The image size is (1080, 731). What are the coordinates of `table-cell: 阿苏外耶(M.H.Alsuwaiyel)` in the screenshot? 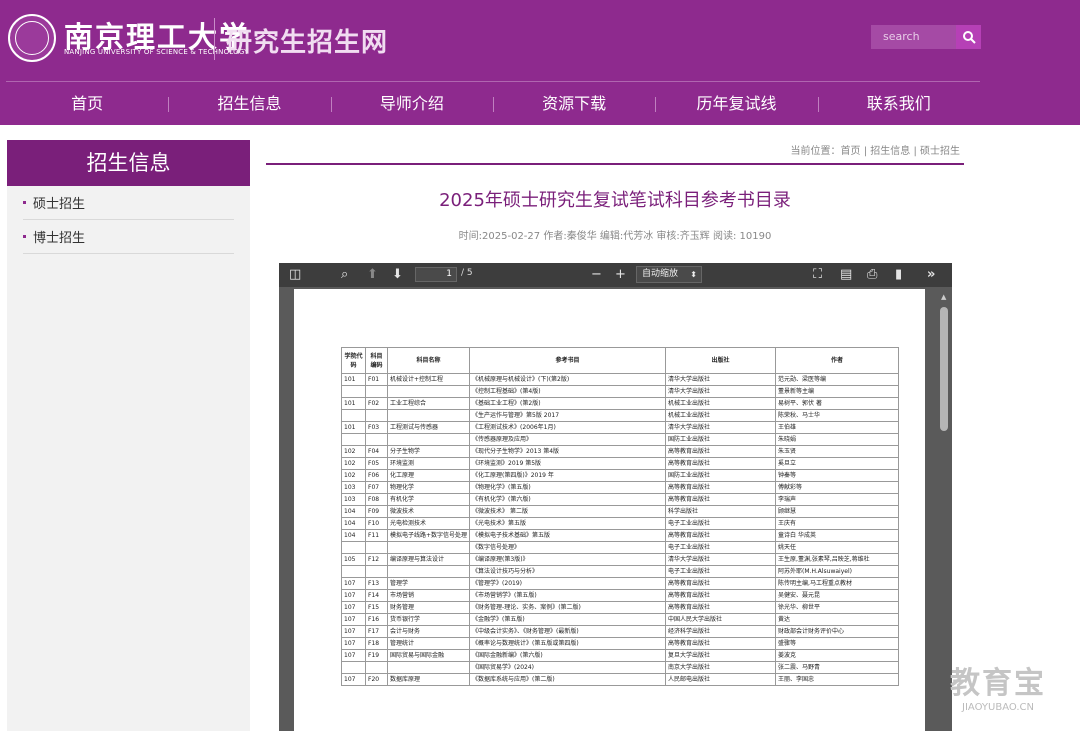 It's located at (837, 571).